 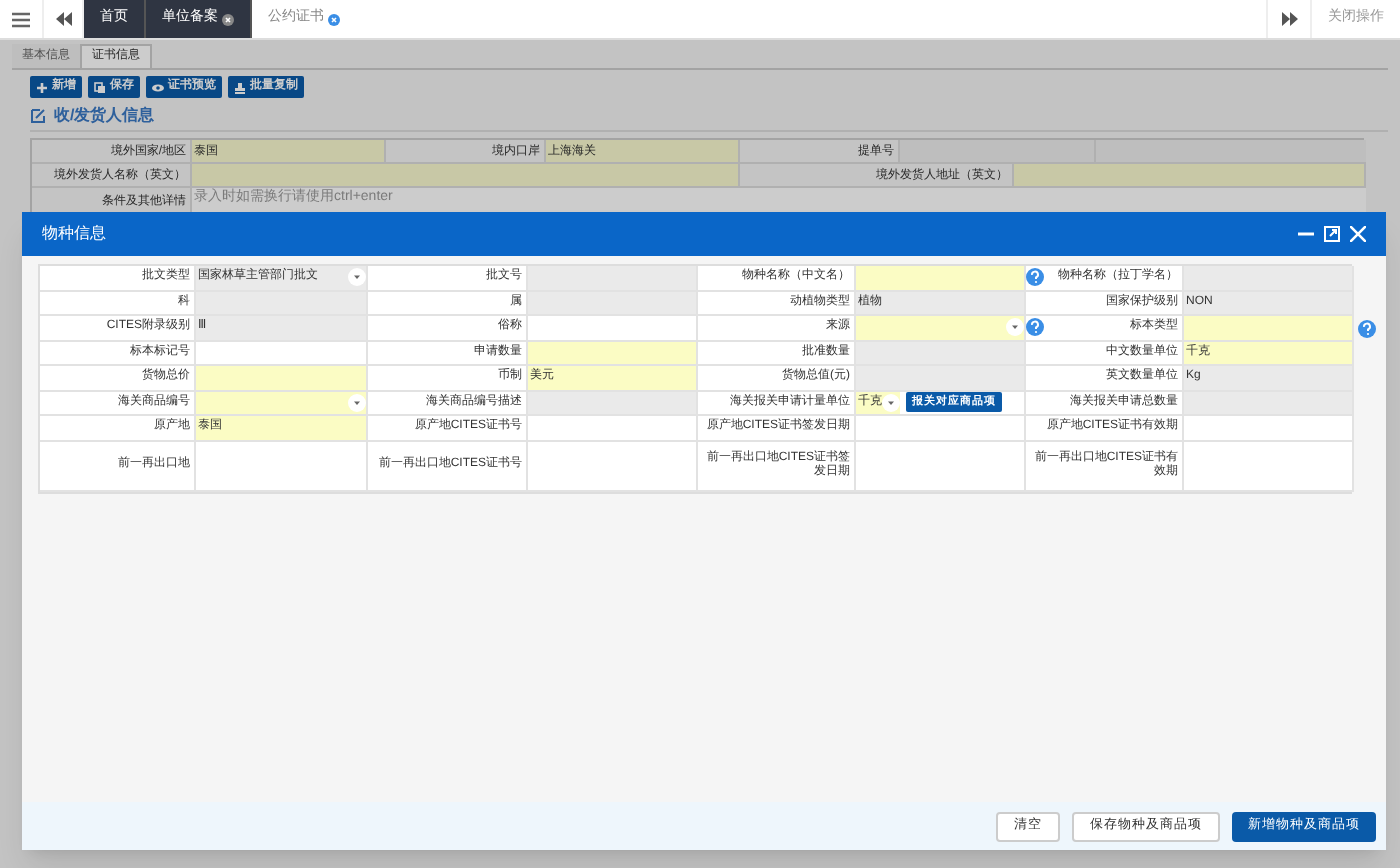 I want to click on plus-icon, so click(x=42, y=87).